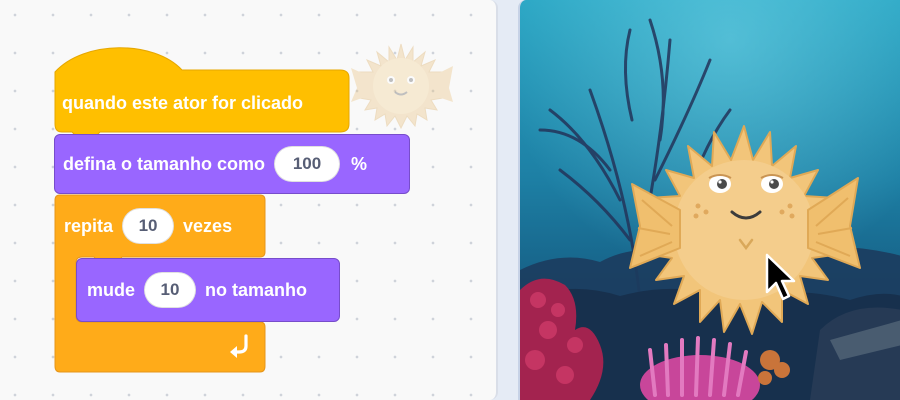  Describe the element at coordinates (307, 164) in the screenshot. I see `set-size-input: 100` at that location.